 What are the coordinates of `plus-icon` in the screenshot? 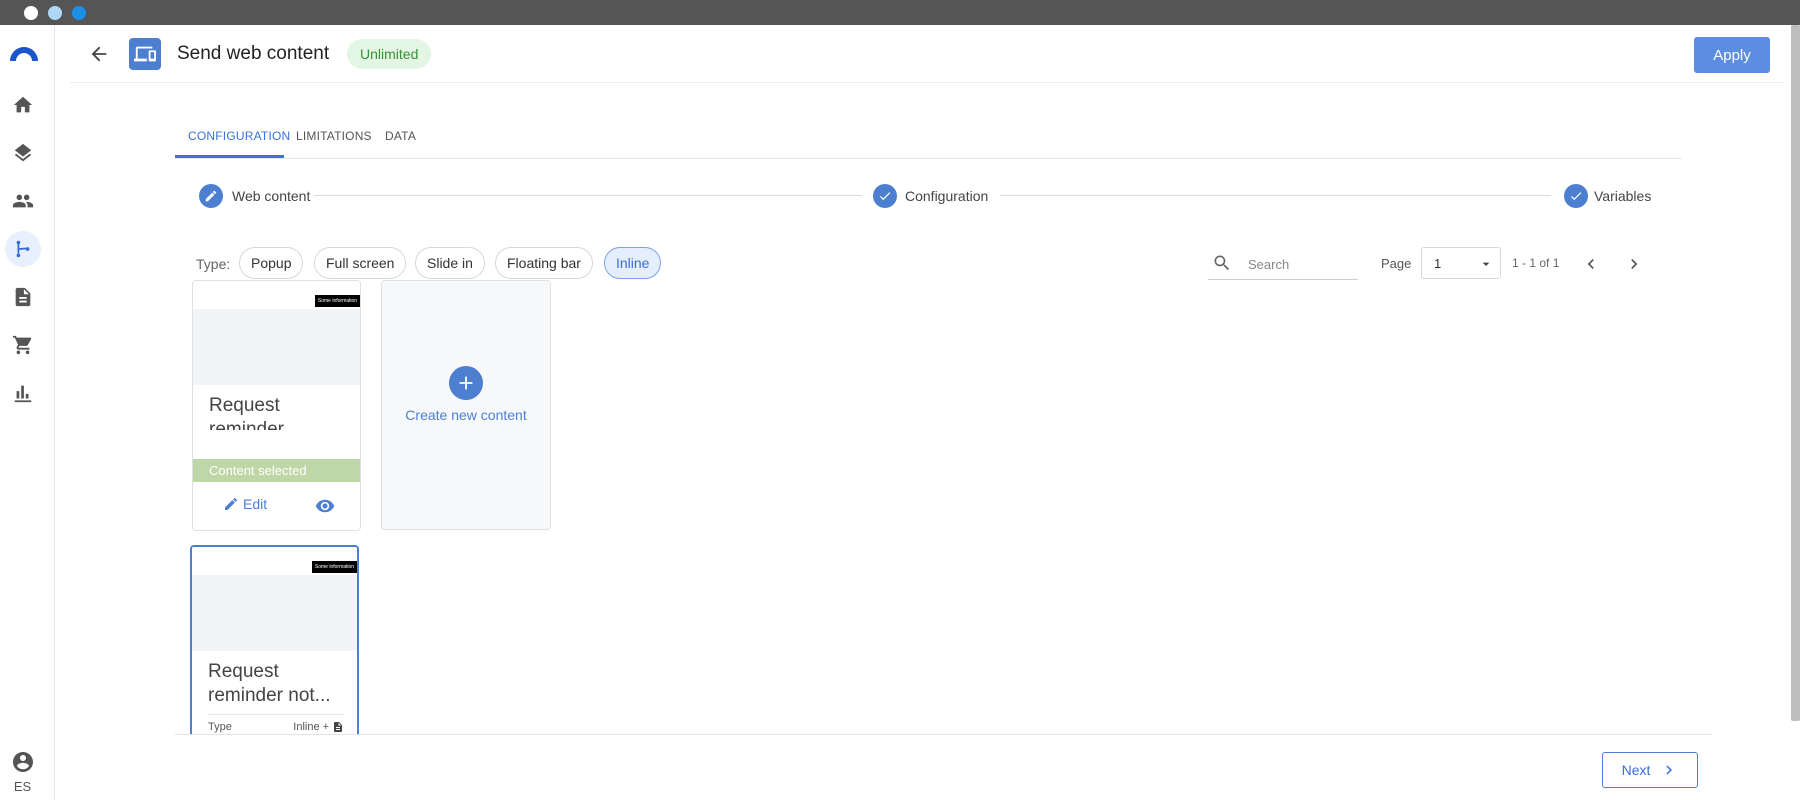 It's located at (466, 383).